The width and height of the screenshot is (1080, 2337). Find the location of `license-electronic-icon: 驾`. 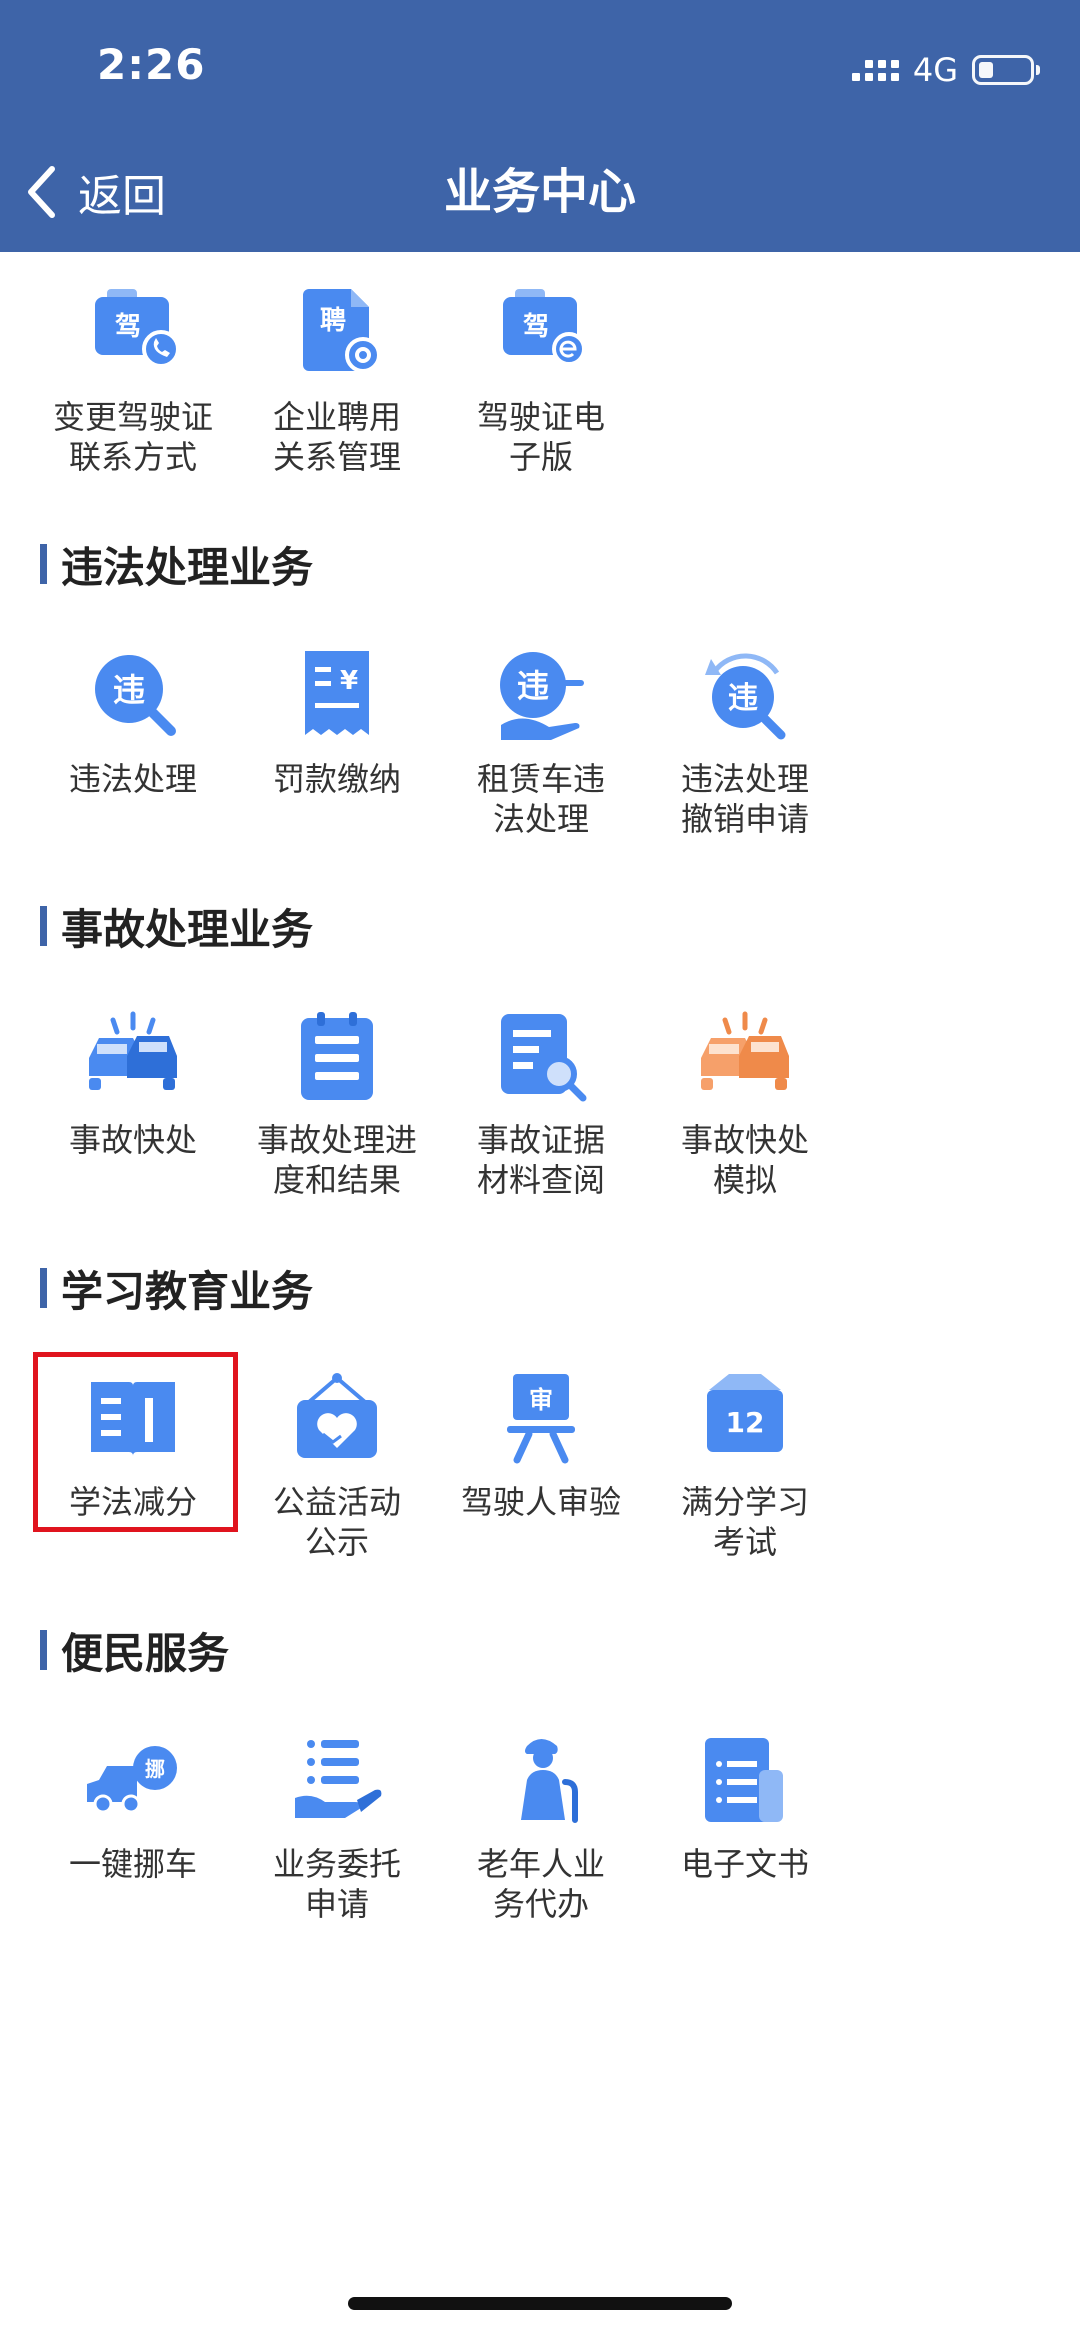

license-electronic-icon: 驾 is located at coordinates (541, 333).